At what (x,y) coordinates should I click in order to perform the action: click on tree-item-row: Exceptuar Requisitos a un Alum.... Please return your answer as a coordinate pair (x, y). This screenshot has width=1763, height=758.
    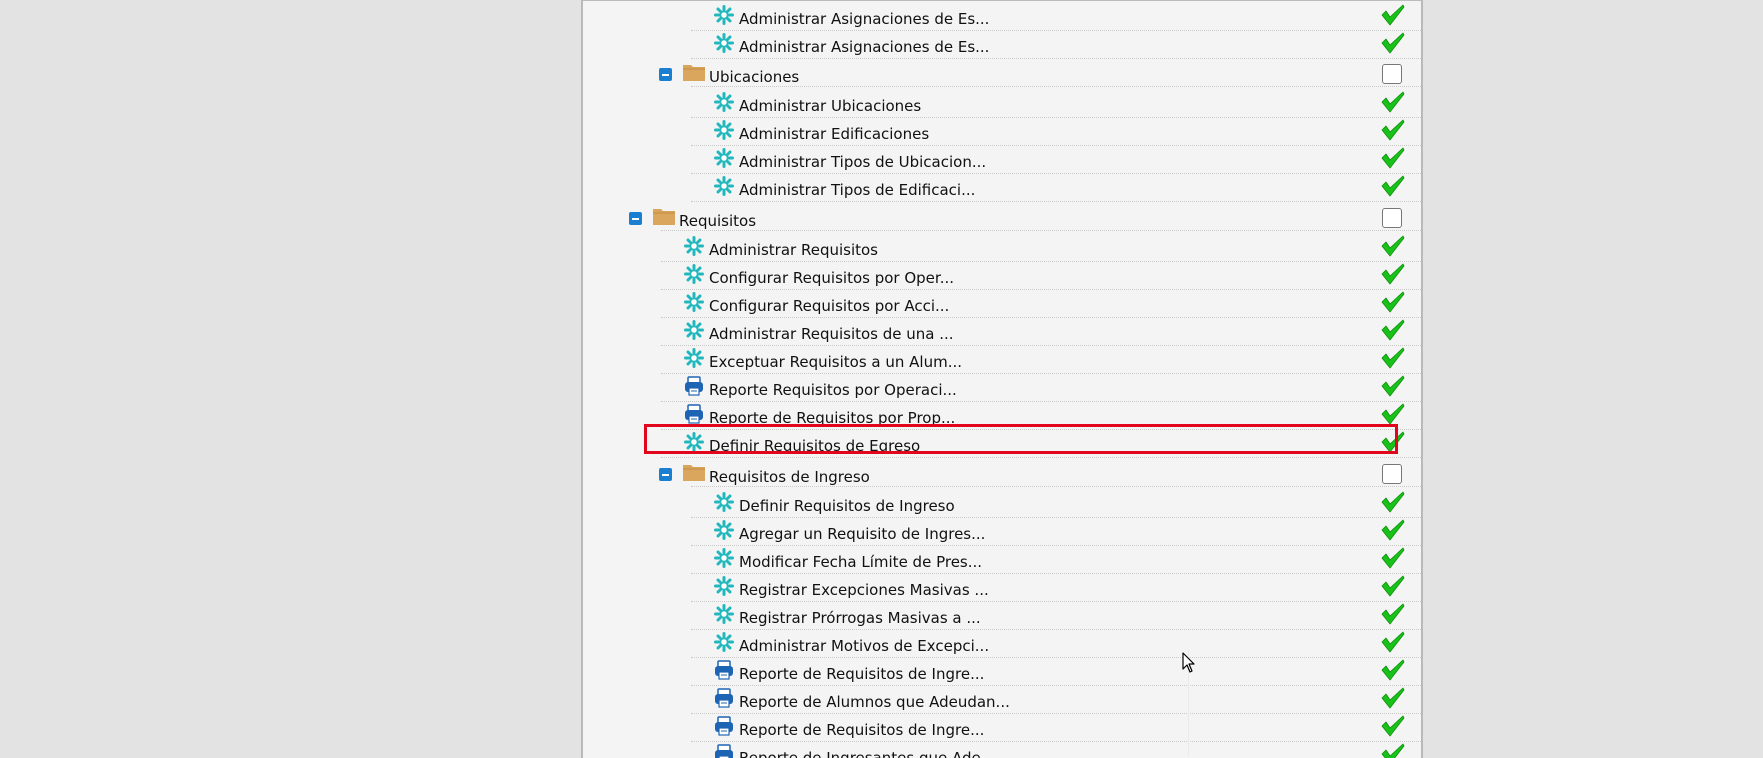
    Looking at the image, I should click on (1002, 360).